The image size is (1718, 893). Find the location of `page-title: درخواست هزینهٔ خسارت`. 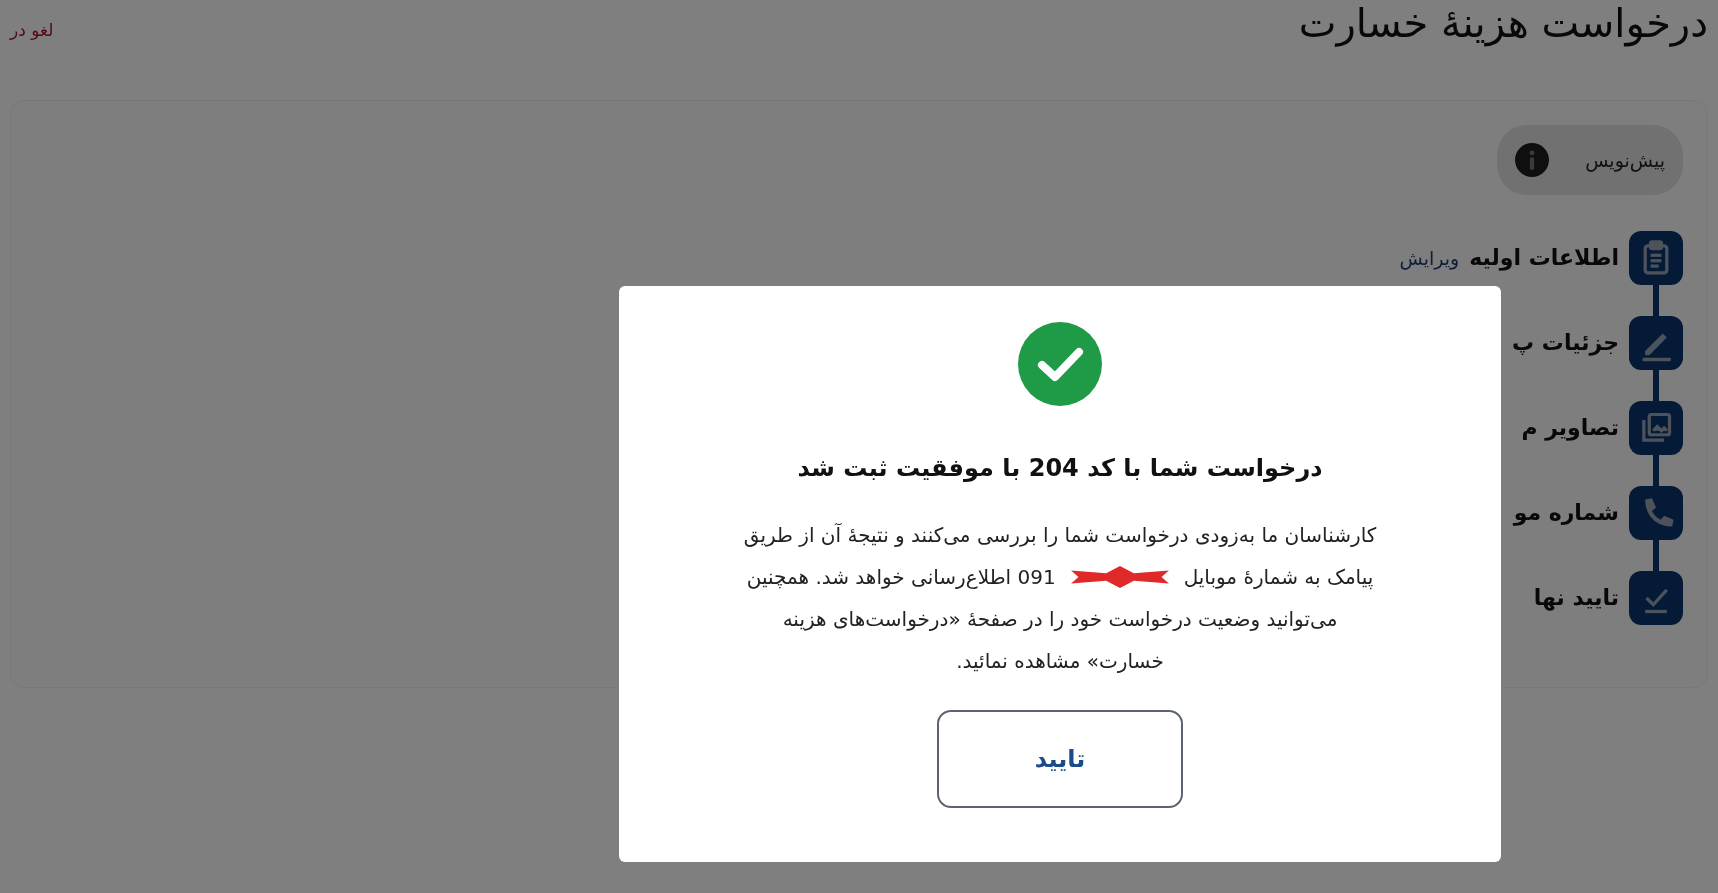

page-title: درخواست هزینهٔ خسارت is located at coordinates (1503, 23).